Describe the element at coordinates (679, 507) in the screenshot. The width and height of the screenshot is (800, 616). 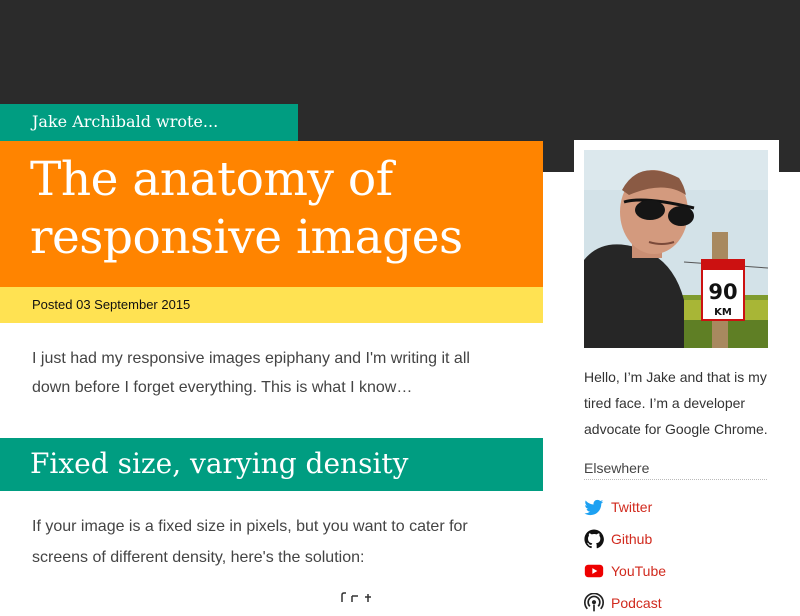
I see `twitter-link: Twitter` at that location.